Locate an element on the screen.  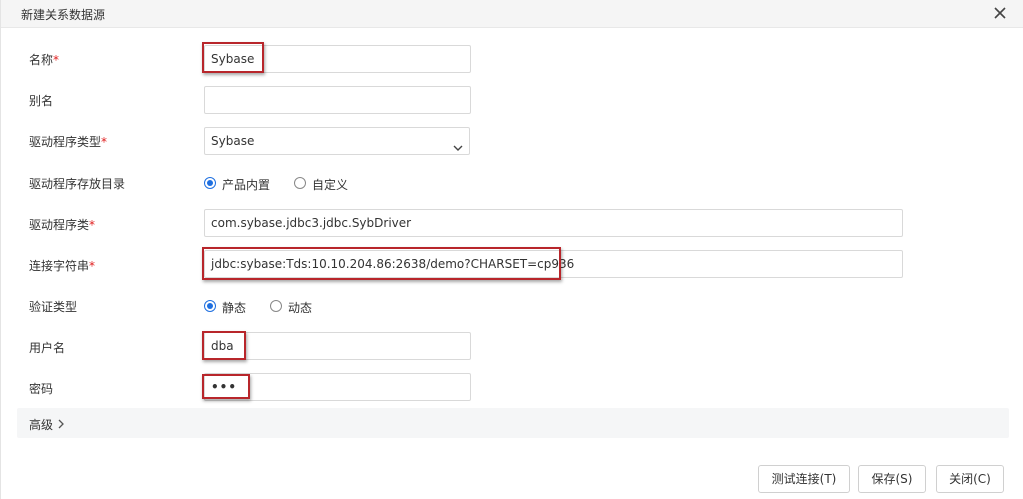
driver-class-label: 驱动程序类* is located at coordinates (62, 225).